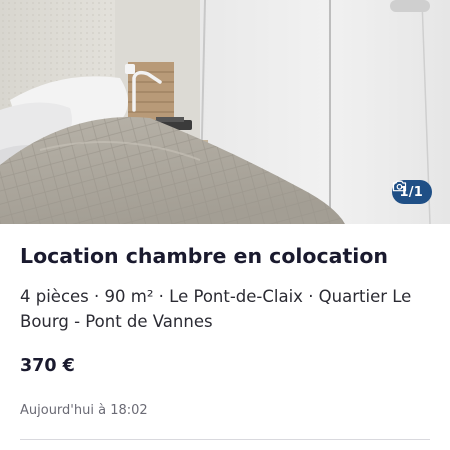 The width and height of the screenshot is (450, 450). Describe the element at coordinates (399, 186) in the screenshot. I see `camera-icon` at that location.